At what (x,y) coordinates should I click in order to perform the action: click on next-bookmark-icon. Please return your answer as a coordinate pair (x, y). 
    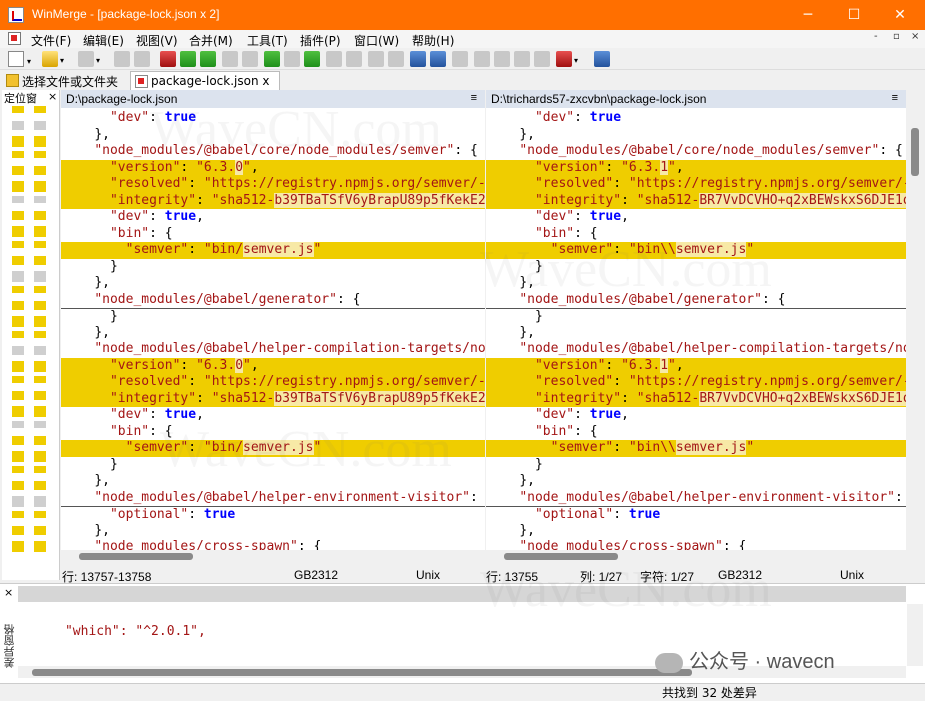
    Looking at the image, I should click on (522, 59).